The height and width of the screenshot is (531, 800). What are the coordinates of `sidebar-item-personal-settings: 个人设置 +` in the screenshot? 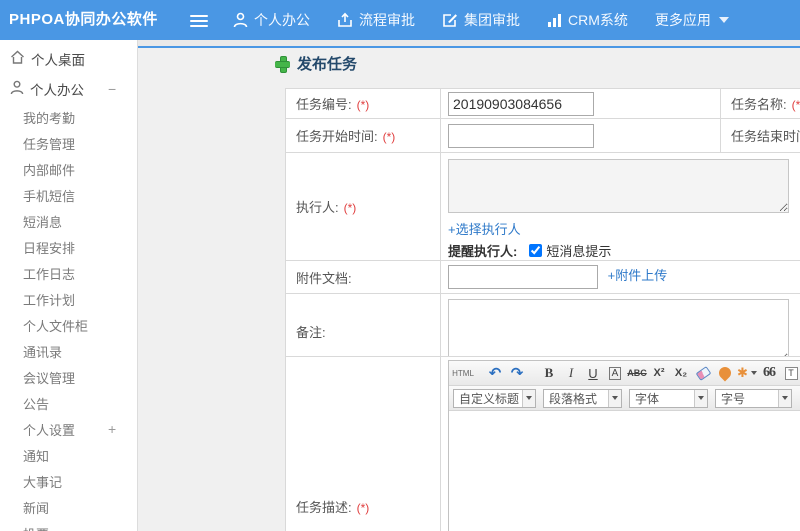 It's located at (68, 429).